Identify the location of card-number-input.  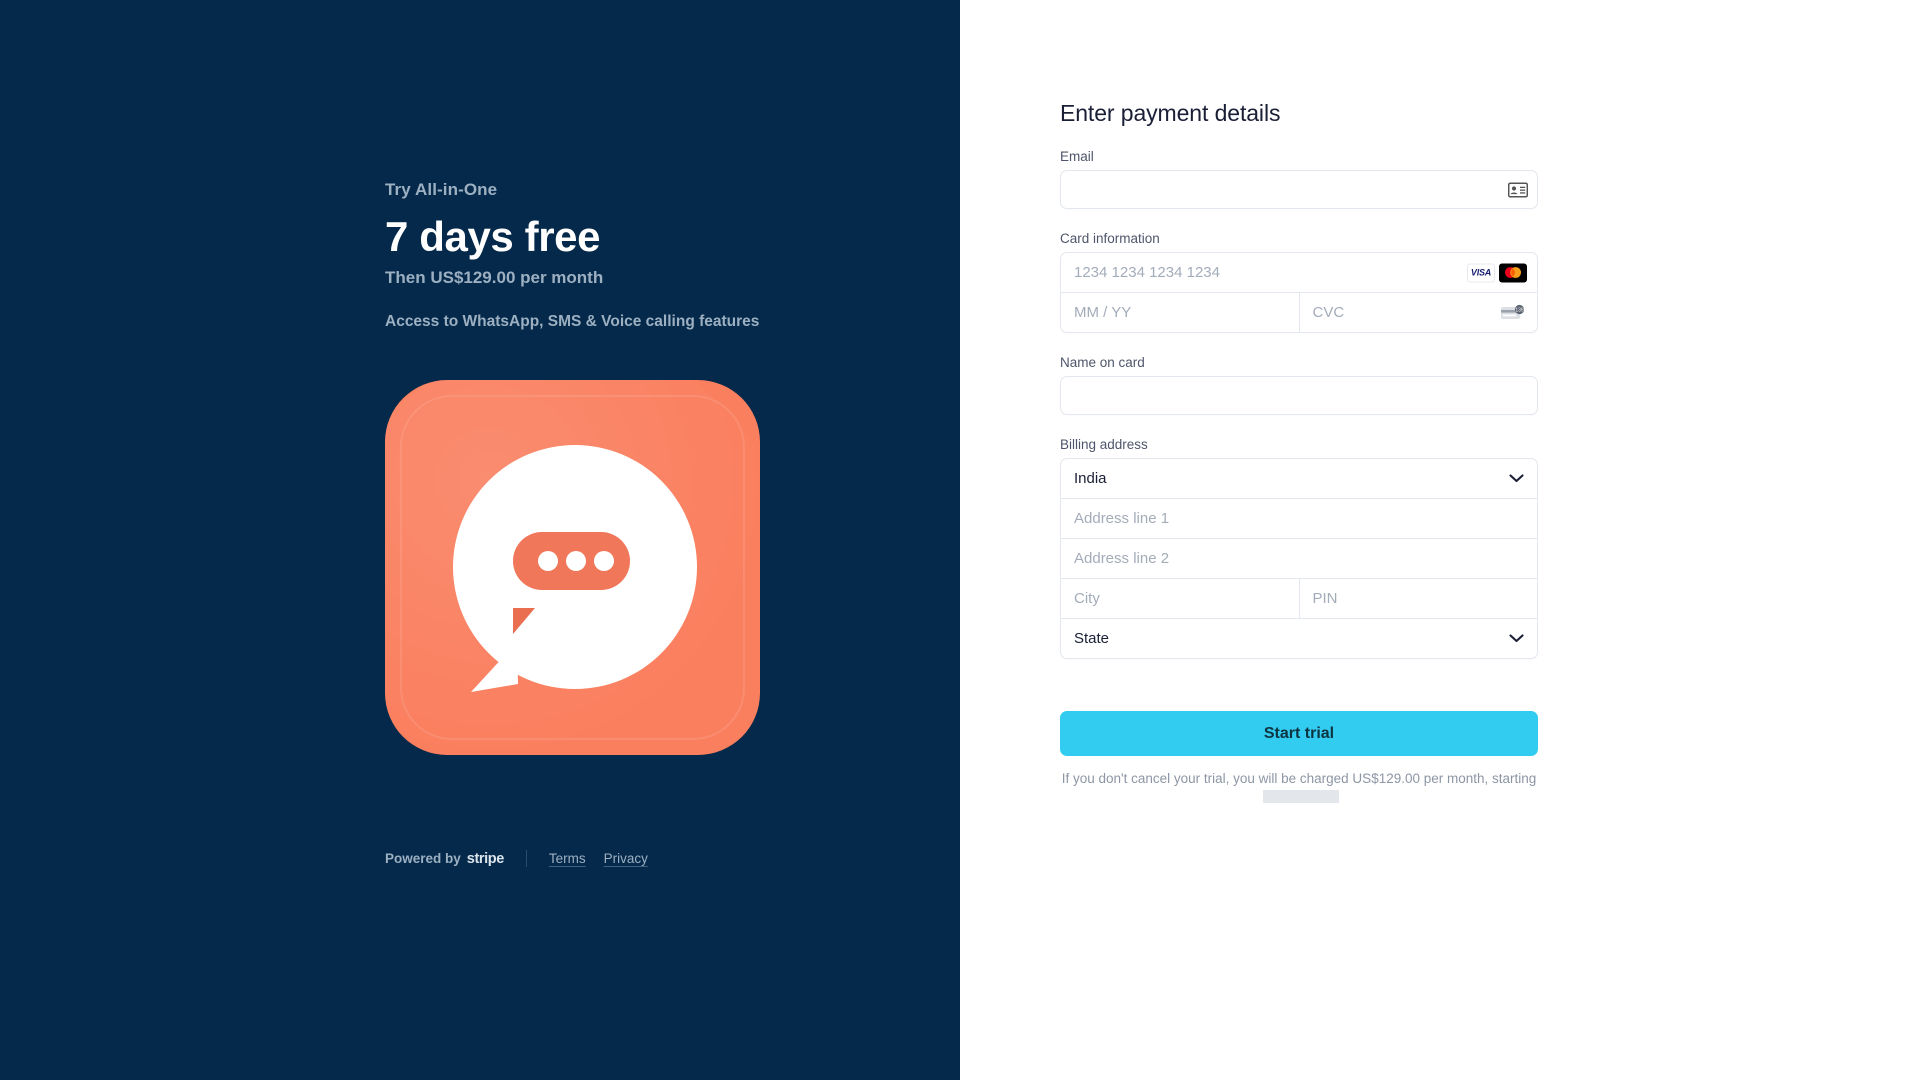
(1299, 272).